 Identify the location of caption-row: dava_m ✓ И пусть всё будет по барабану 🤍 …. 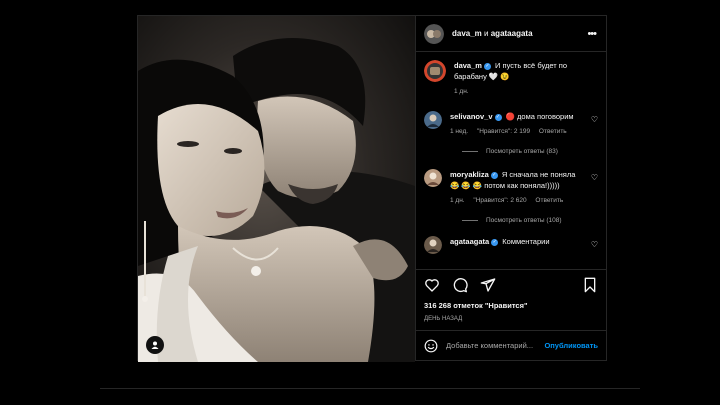
(511, 78).